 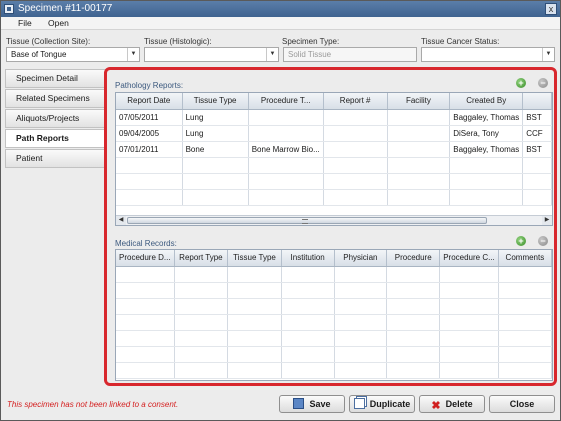 What do you see at coordinates (149, 101) in the screenshot?
I see `column-header-report-date: Report Date` at bounding box center [149, 101].